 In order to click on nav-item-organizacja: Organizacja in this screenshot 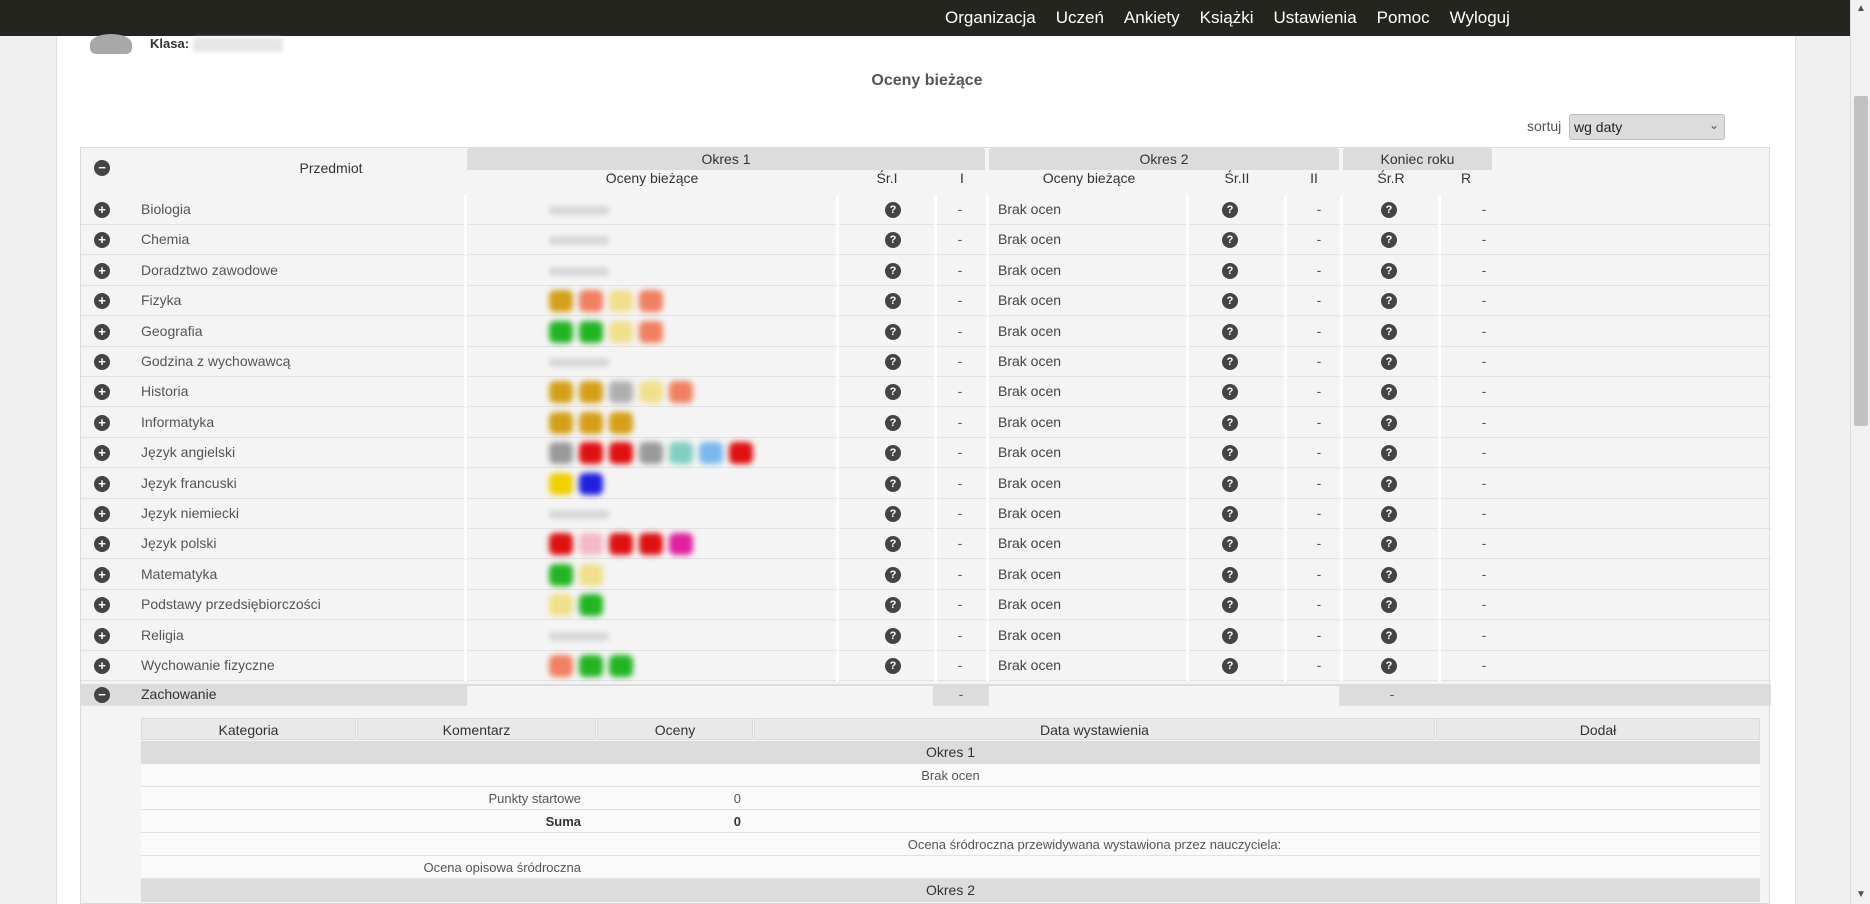, I will do `click(990, 18)`.